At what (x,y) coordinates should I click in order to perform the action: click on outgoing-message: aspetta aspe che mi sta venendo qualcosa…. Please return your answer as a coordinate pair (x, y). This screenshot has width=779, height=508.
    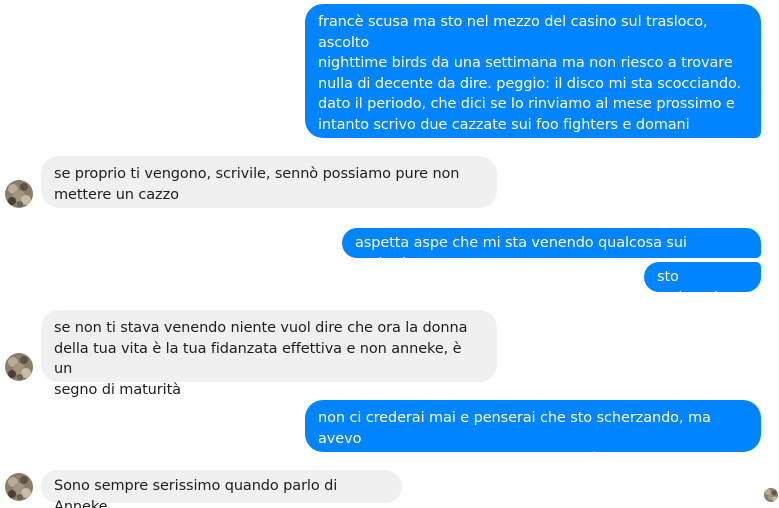
    Looking at the image, I should click on (551, 250).